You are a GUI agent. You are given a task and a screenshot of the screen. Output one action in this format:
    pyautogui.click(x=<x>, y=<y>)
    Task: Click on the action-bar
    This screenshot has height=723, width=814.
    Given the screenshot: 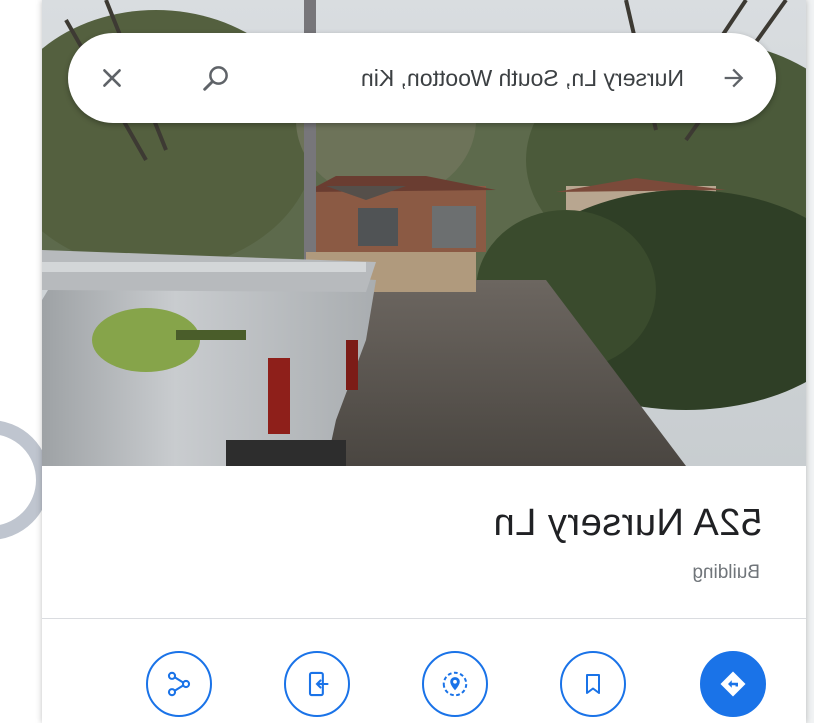 What is the action you would take?
    pyautogui.click(x=424, y=671)
    